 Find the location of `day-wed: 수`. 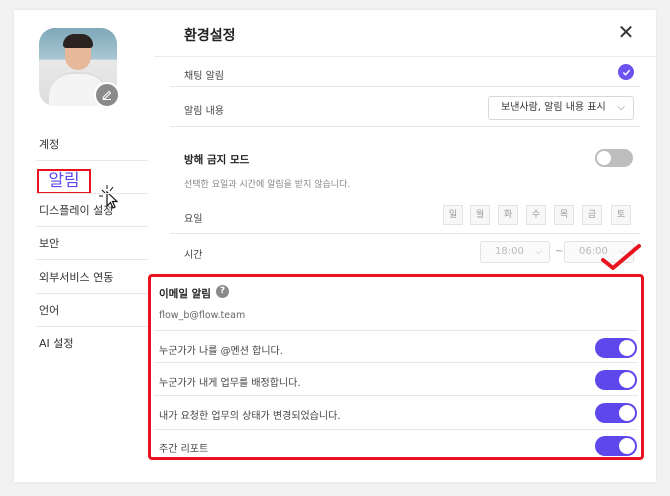

day-wed: 수 is located at coordinates (536, 215).